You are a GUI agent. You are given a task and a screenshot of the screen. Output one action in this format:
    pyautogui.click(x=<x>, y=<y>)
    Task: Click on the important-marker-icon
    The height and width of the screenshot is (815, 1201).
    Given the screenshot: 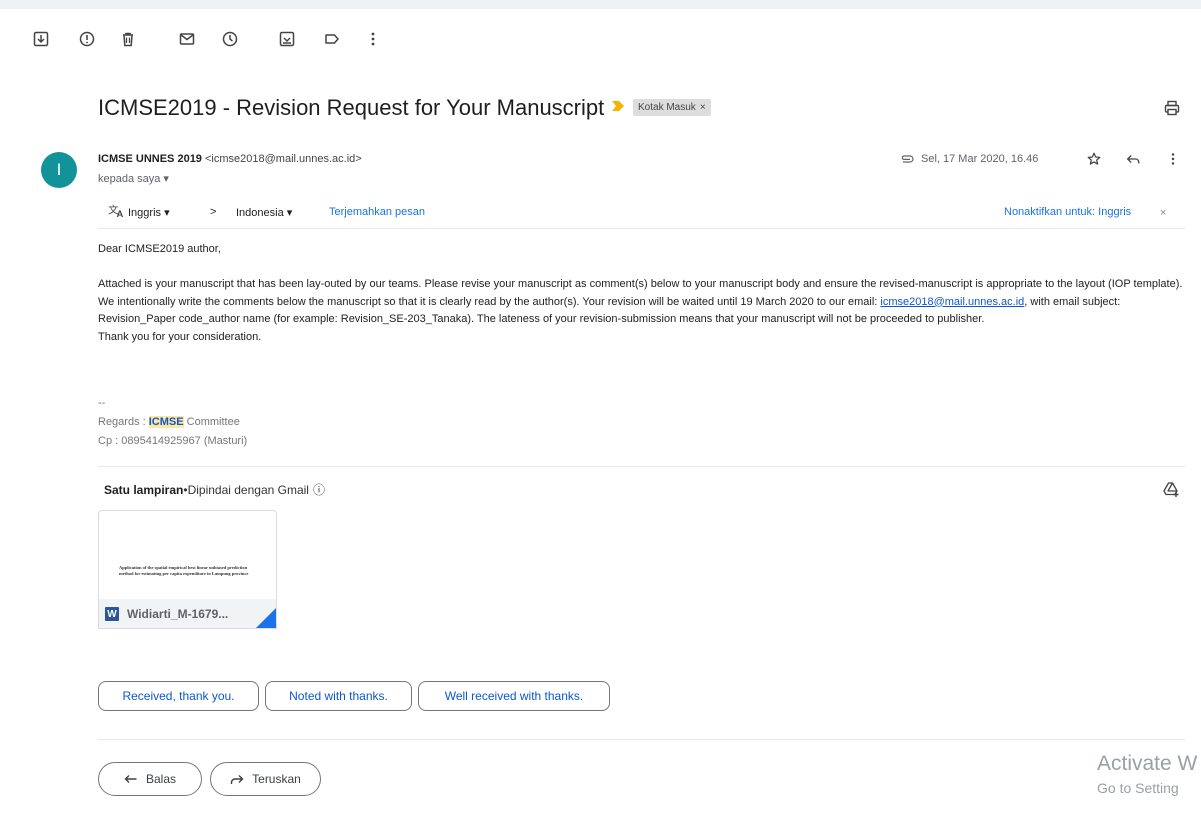 What is the action you would take?
    pyautogui.click(x=618, y=106)
    